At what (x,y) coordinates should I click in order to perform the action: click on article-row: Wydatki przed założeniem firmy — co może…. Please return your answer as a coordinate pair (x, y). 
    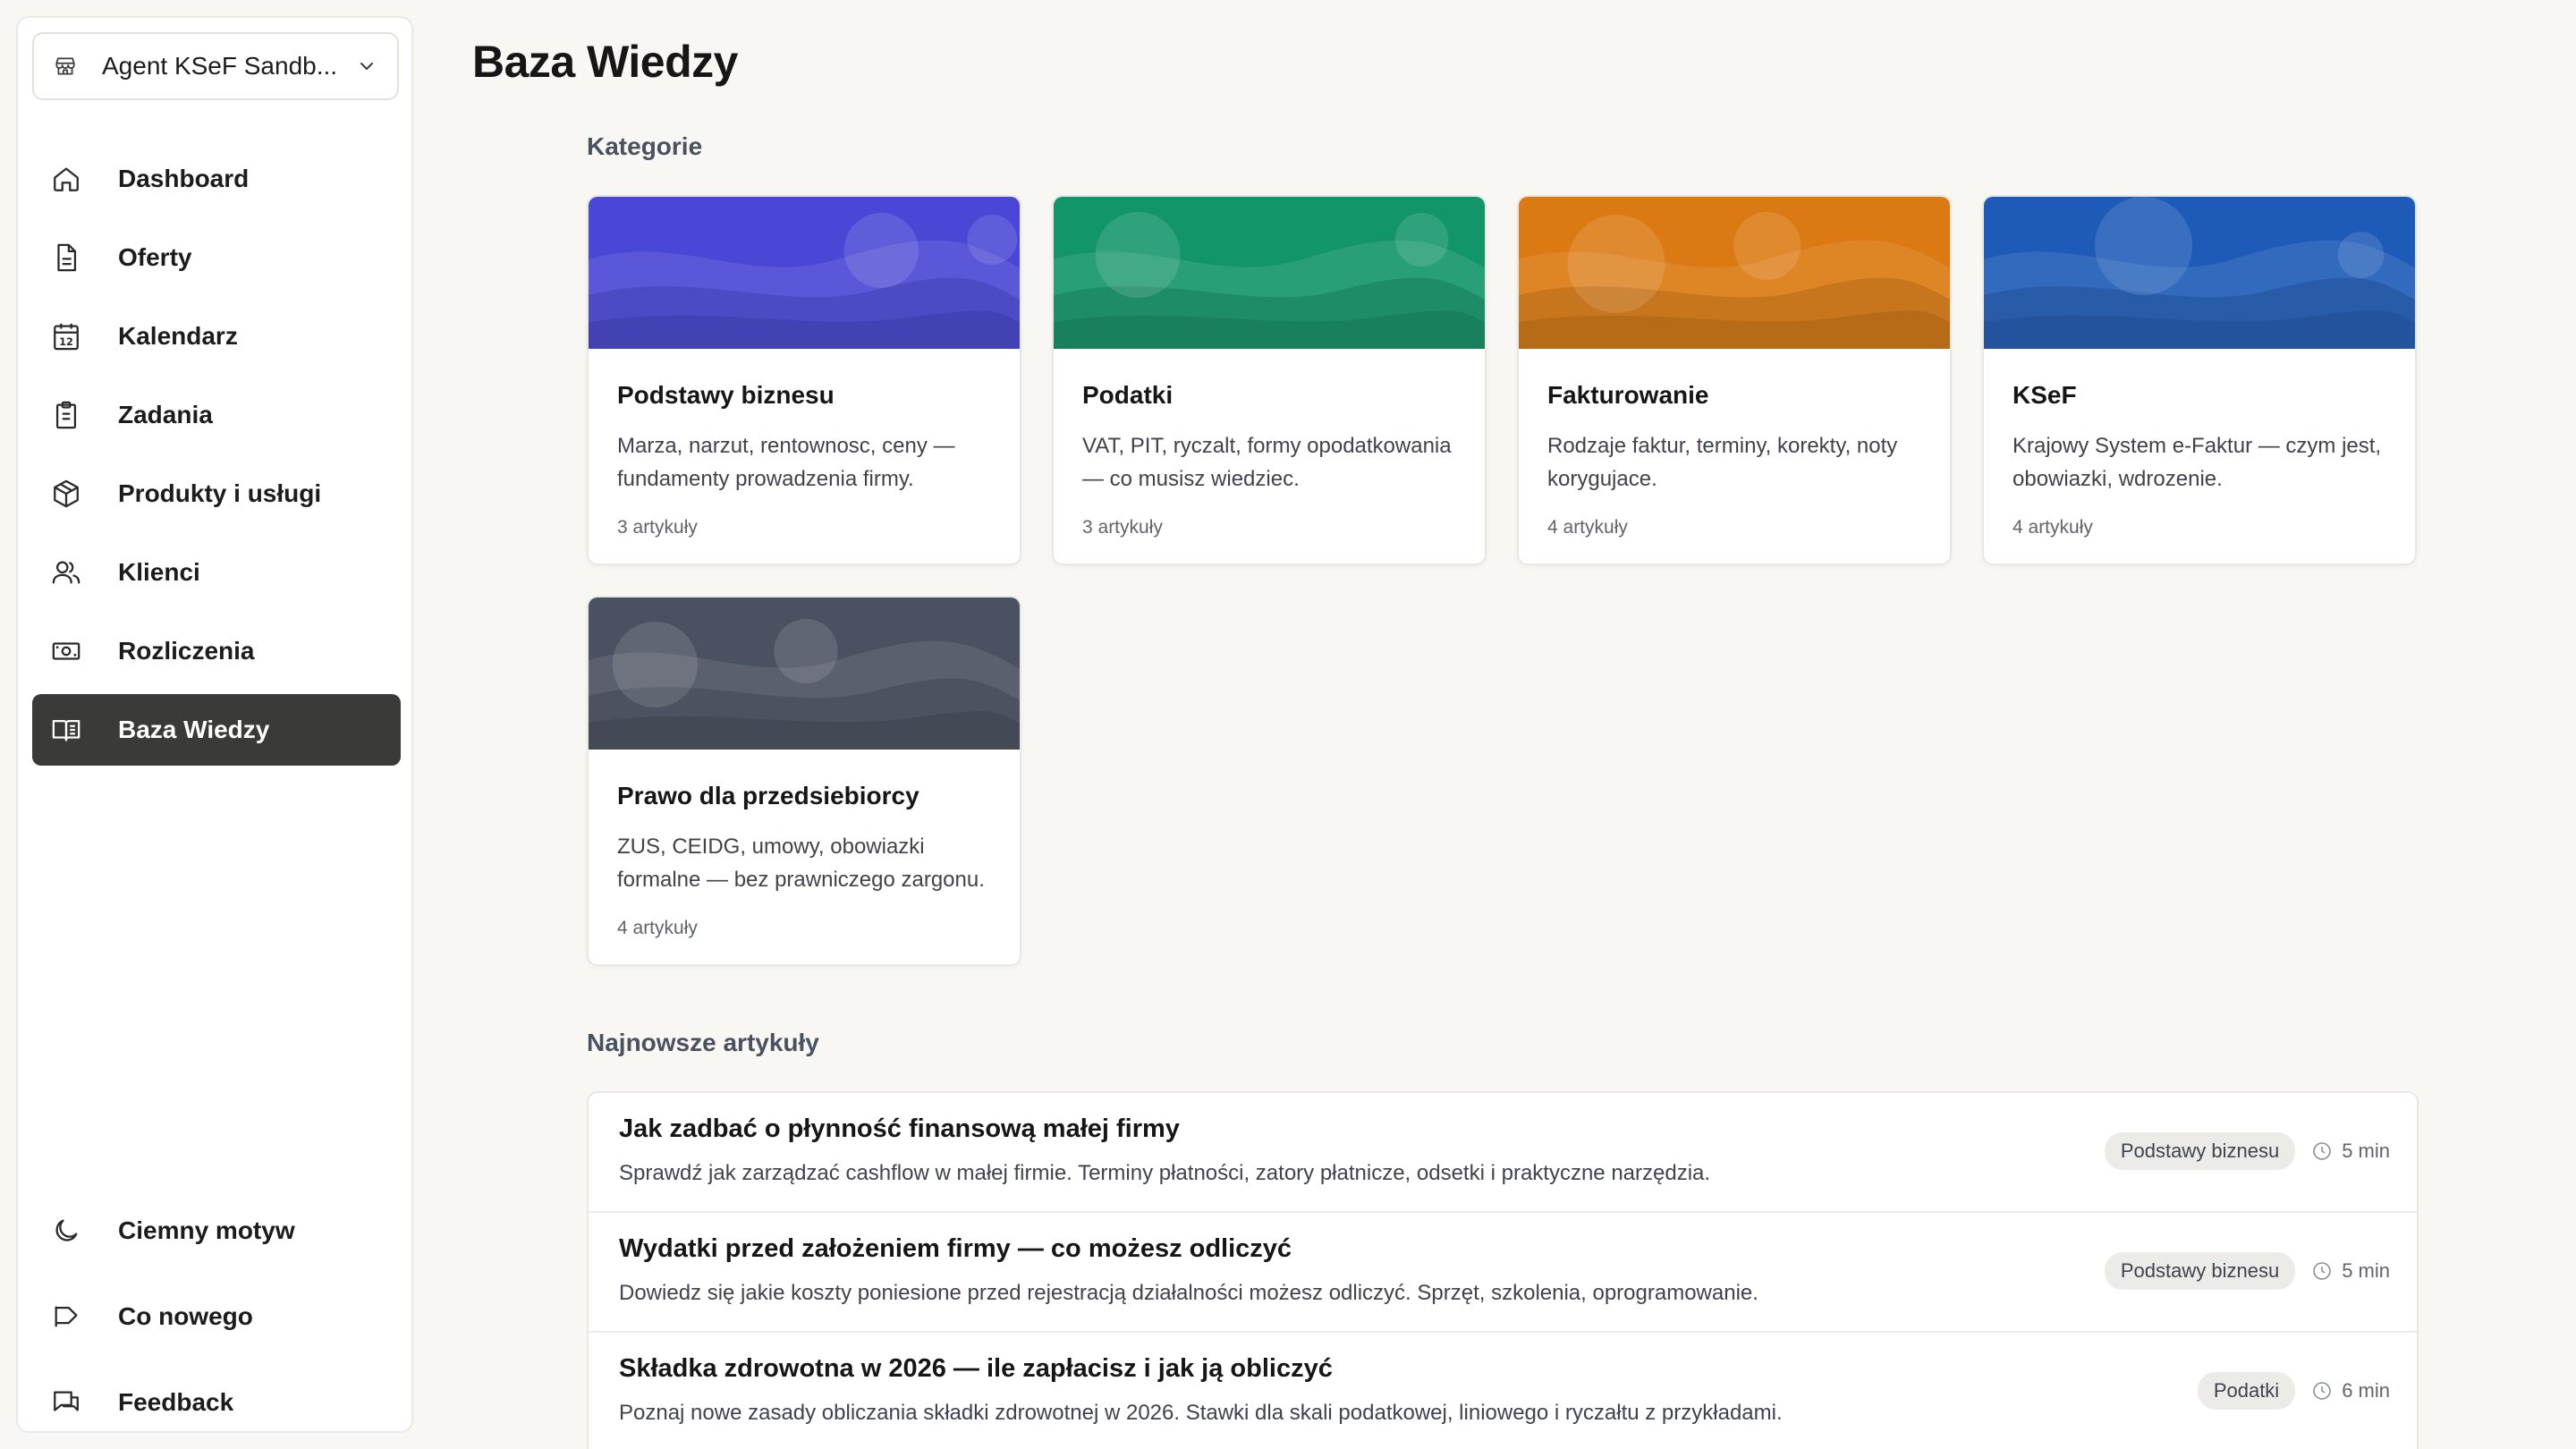
    Looking at the image, I should click on (1503, 1273).